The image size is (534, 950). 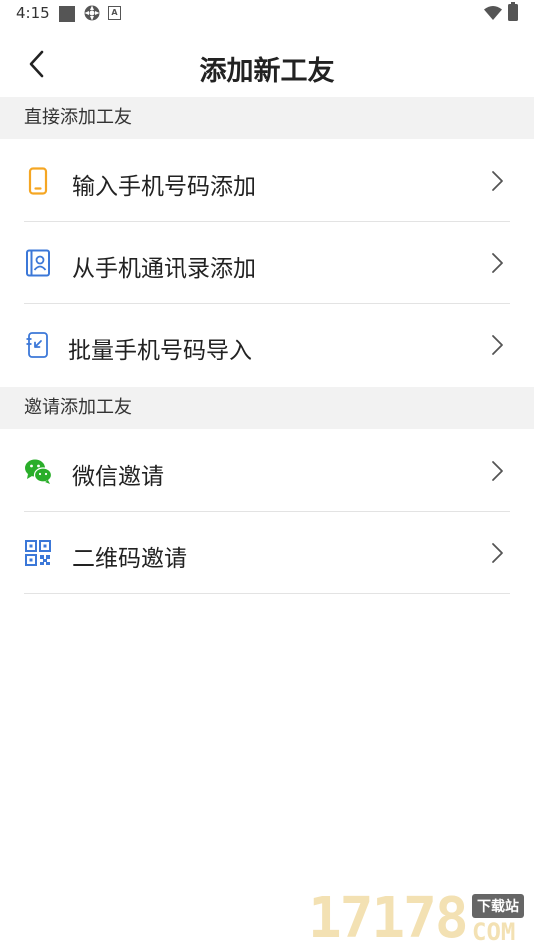 I want to click on battery-icon, so click(x=513, y=11).